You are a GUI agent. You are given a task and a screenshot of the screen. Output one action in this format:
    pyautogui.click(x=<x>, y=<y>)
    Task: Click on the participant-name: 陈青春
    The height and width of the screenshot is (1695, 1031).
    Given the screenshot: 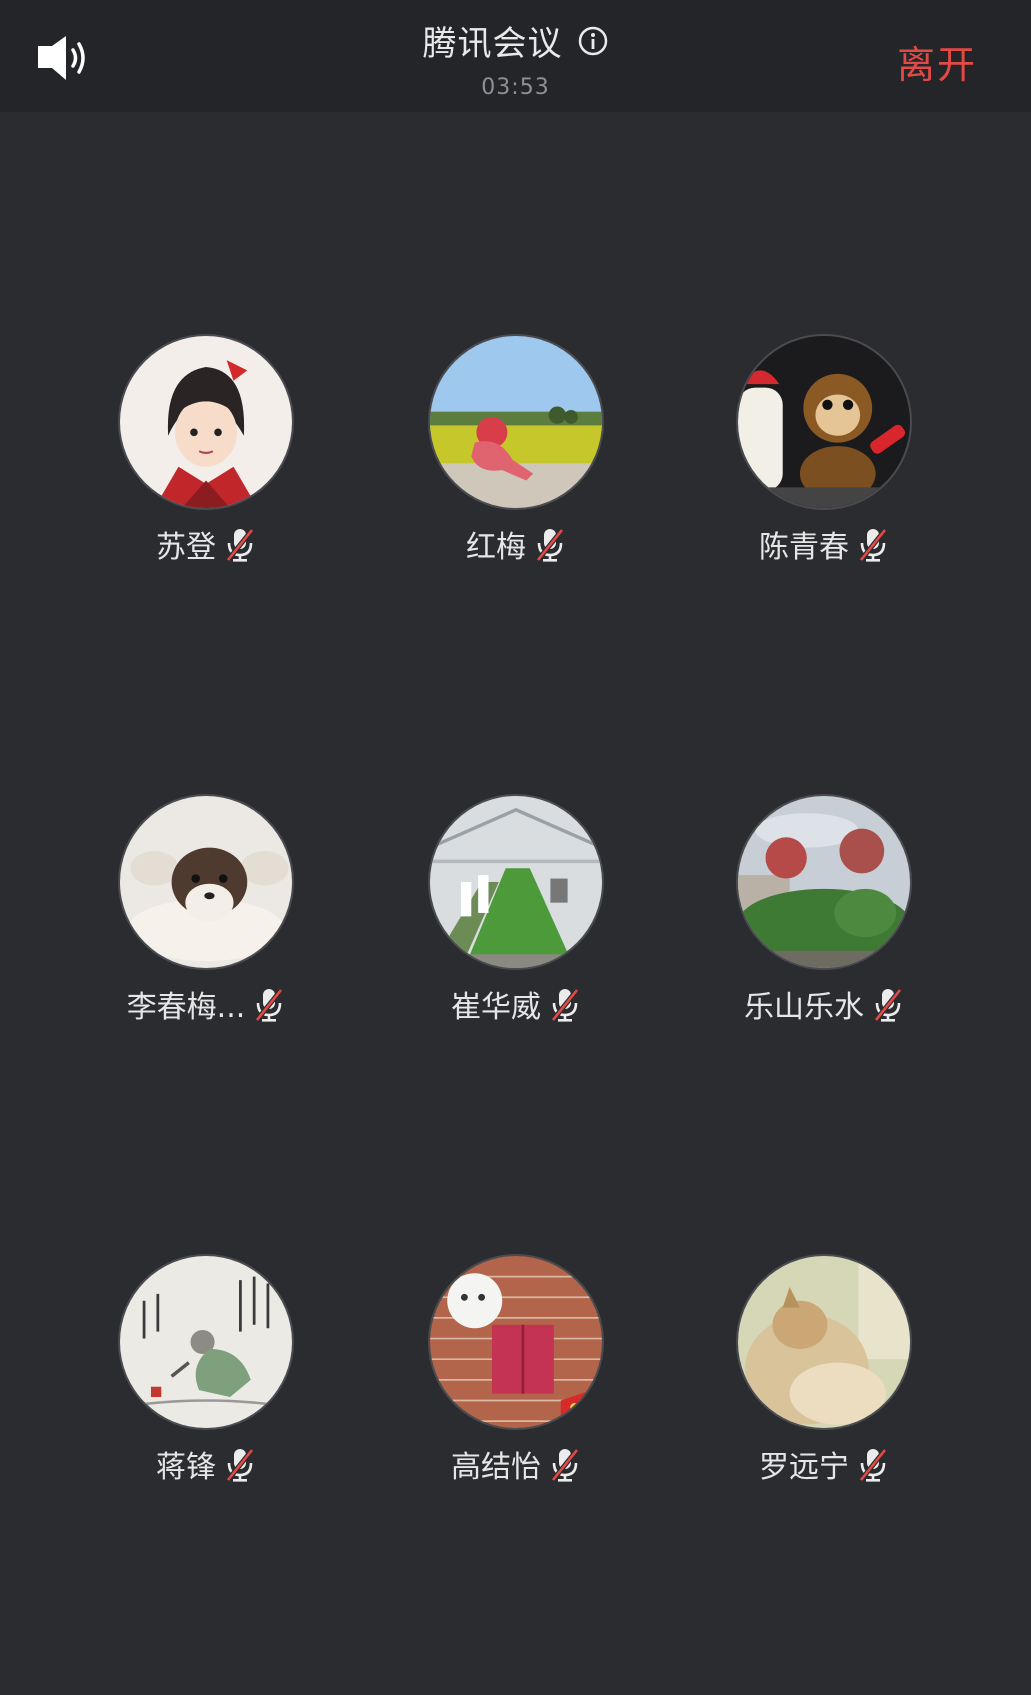 What is the action you would take?
    pyautogui.click(x=804, y=547)
    